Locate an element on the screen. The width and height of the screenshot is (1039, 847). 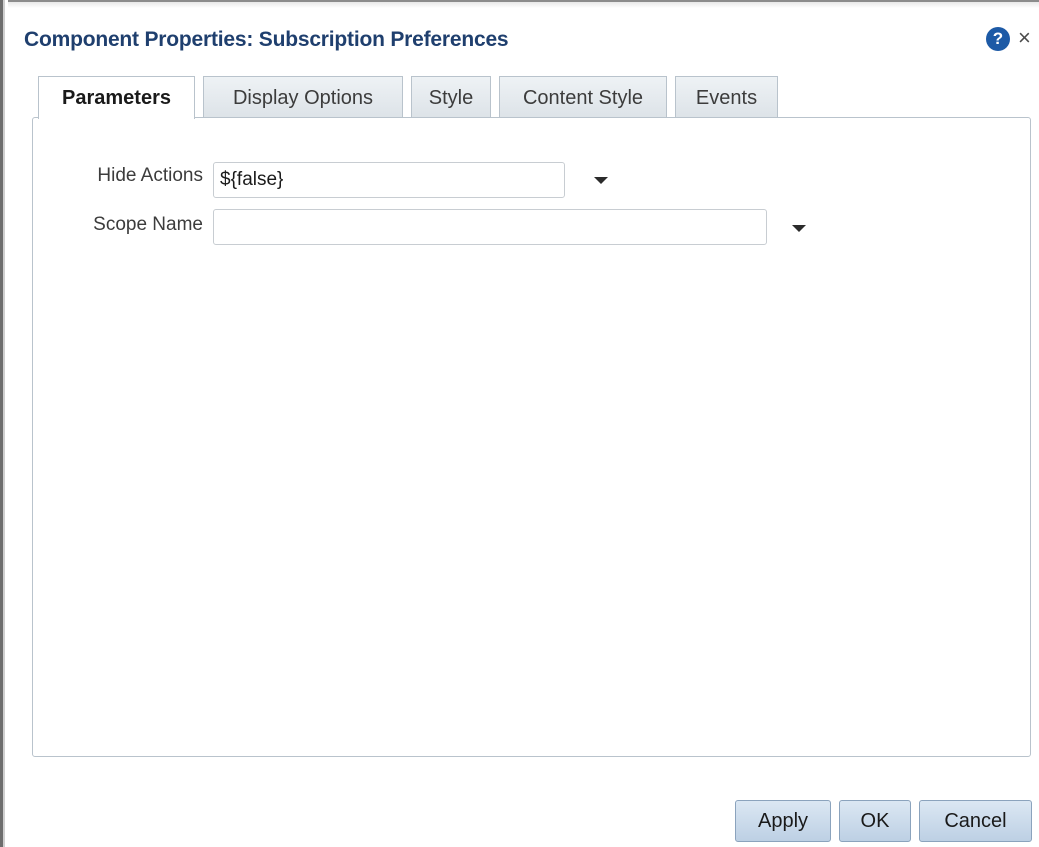
help-icon: ? is located at coordinates (998, 39).